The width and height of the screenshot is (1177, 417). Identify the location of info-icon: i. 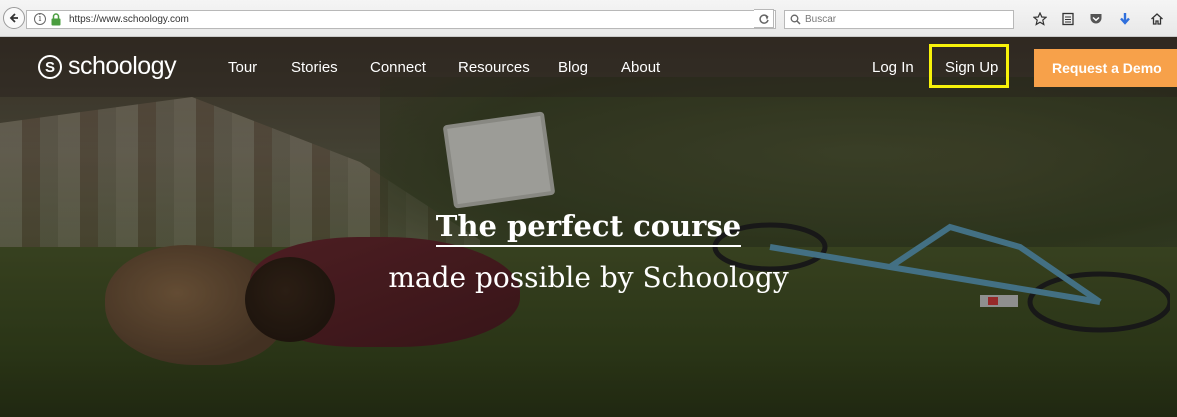
(40, 19).